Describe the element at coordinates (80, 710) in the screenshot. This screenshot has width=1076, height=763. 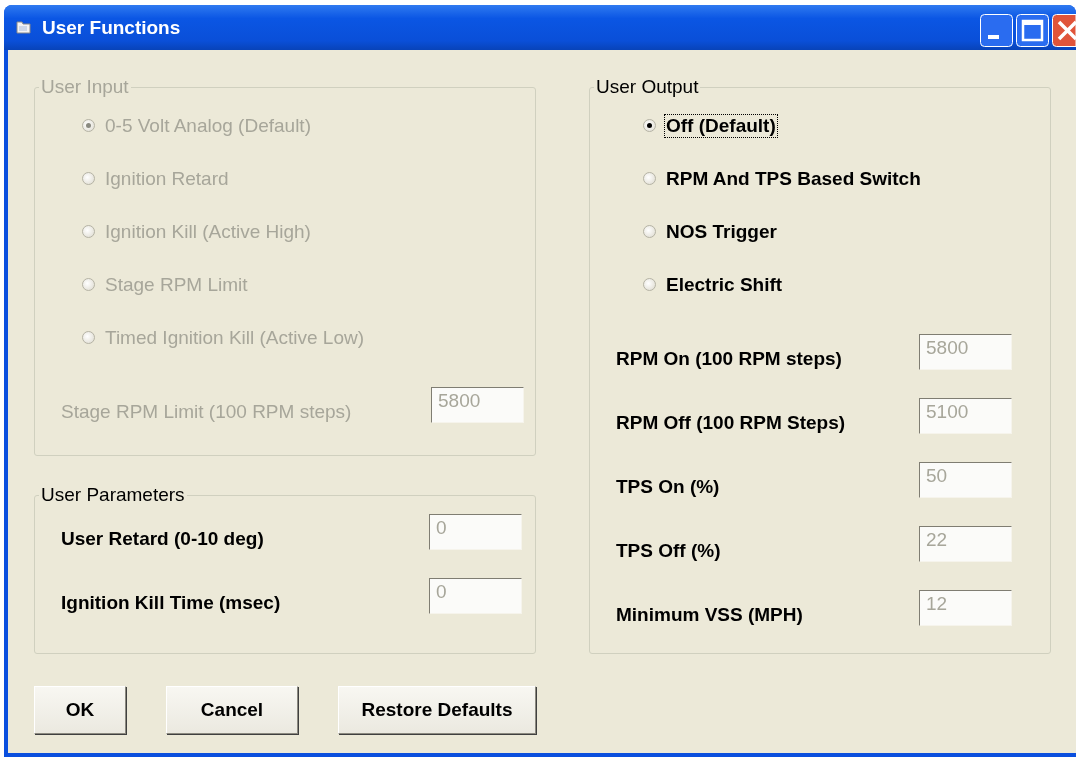
I see `dialog-button: OK` at that location.